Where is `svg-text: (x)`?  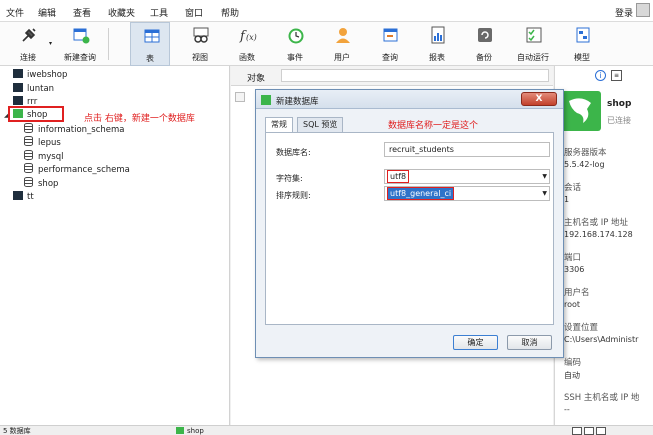
svg-text: (x) is located at coordinates (251, 37).